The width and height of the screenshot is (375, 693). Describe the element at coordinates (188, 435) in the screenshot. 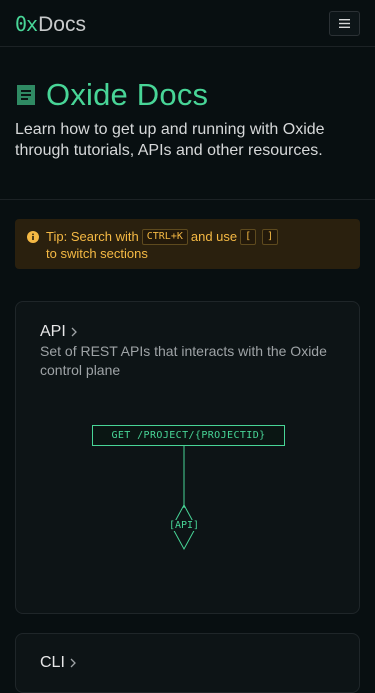

I see `endpoint-label: GET /PROJECT/{PROJECTID}` at that location.